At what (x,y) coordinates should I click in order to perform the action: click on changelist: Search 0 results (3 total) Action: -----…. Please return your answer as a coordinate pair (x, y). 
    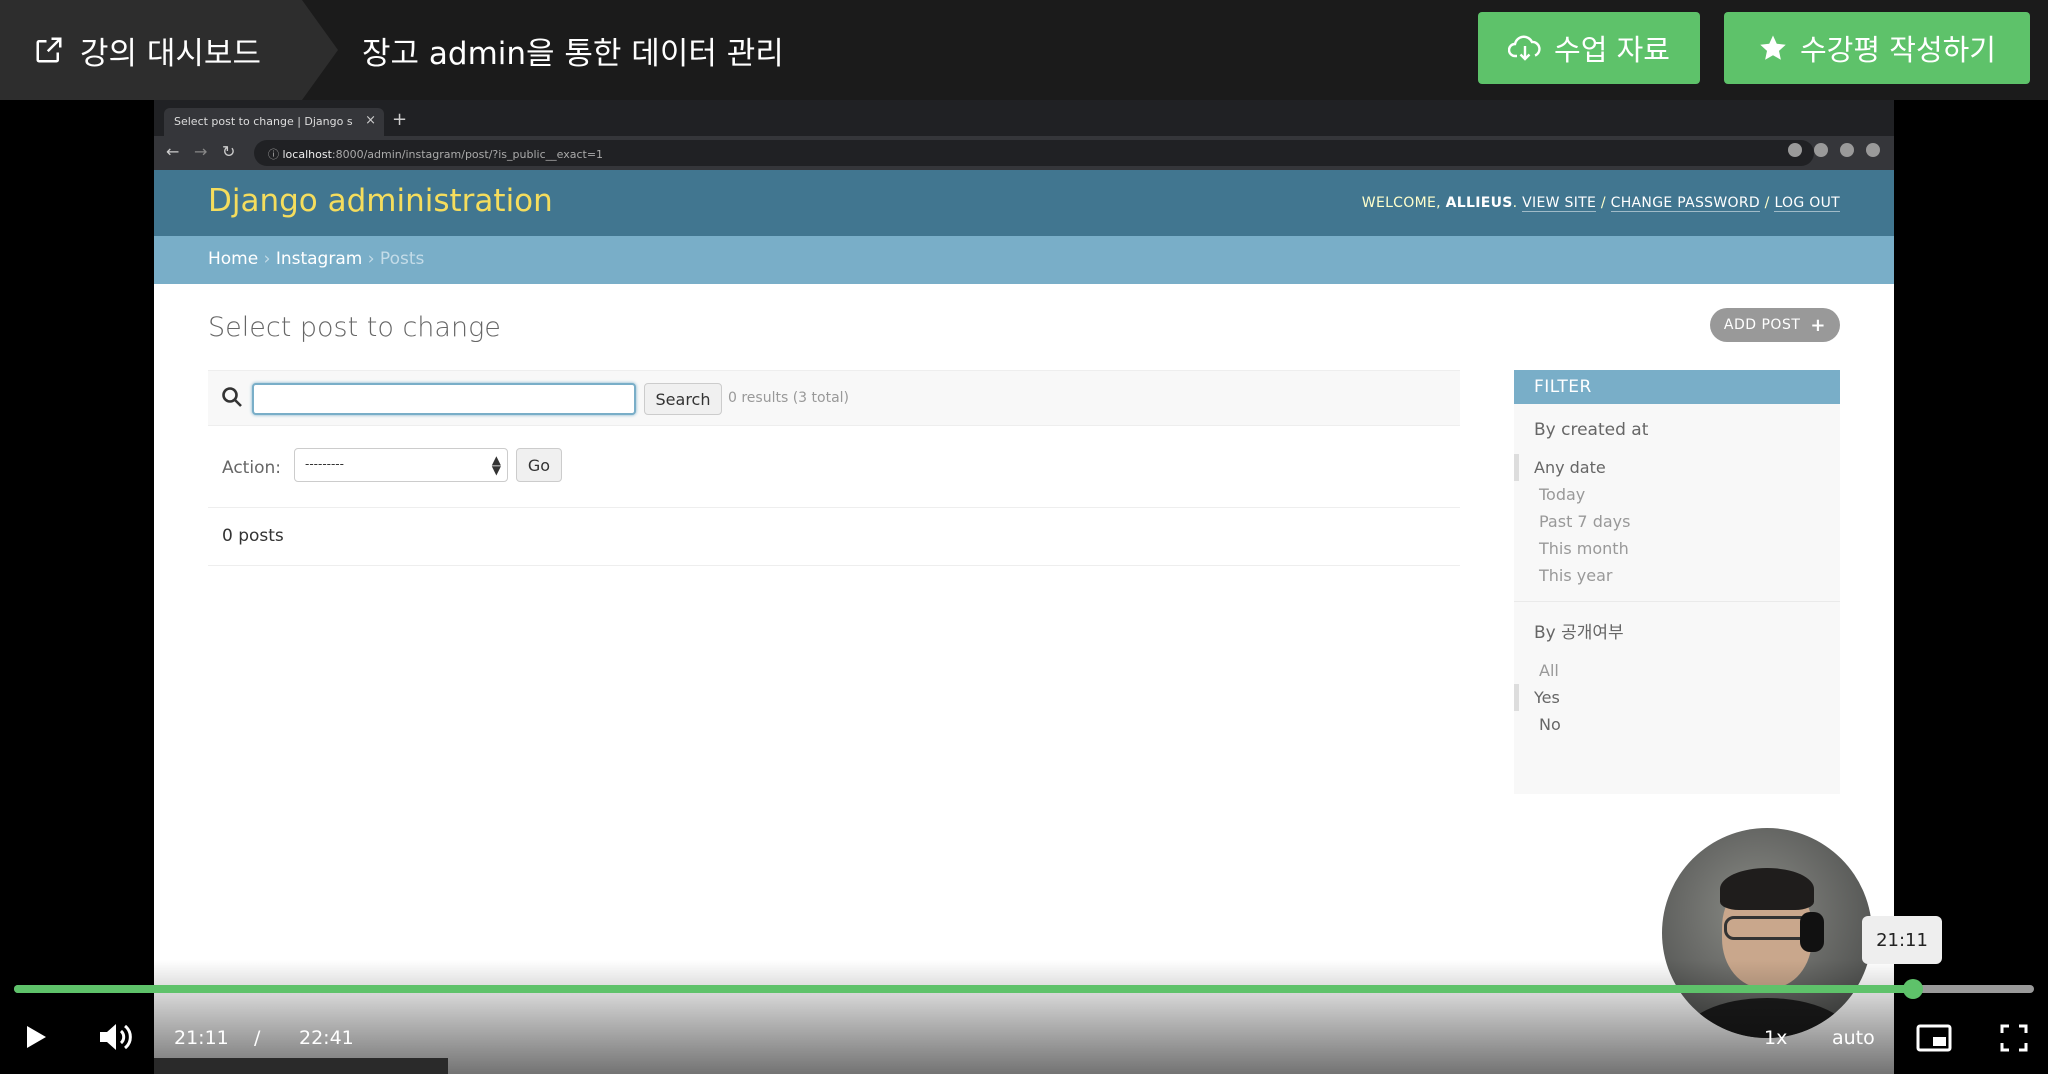
    Looking at the image, I should click on (834, 468).